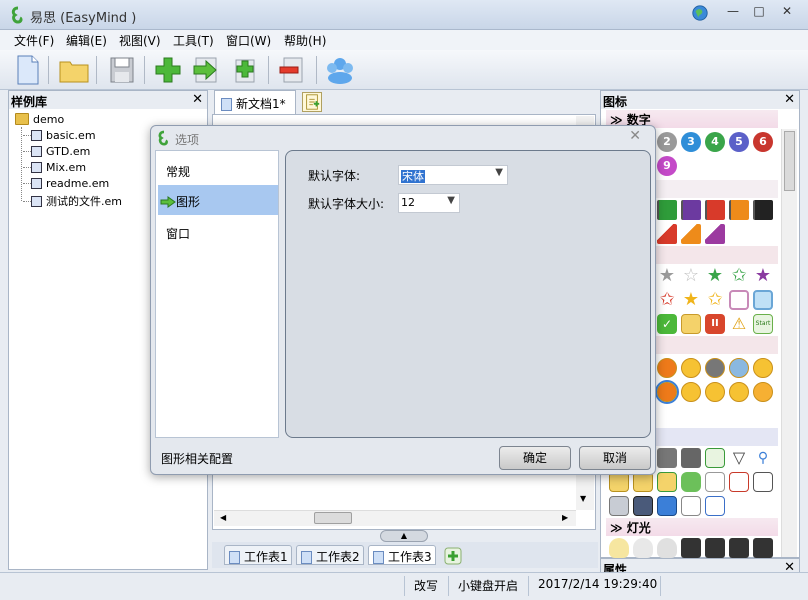  What do you see at coordinates (715, 548) in the screenshot?
I see `traffic-light-yellow-icon` at bounding box center [715, 548].